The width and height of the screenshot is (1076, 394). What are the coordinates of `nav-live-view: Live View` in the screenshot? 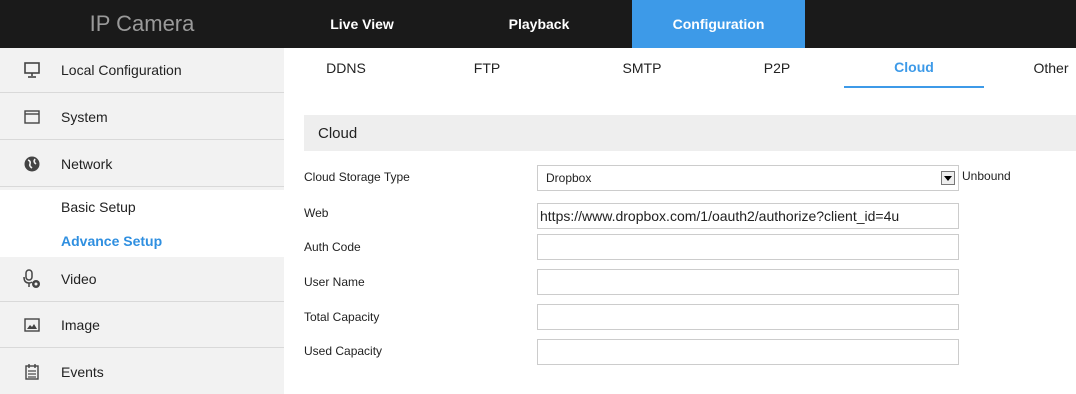 It's located at (362, 24).